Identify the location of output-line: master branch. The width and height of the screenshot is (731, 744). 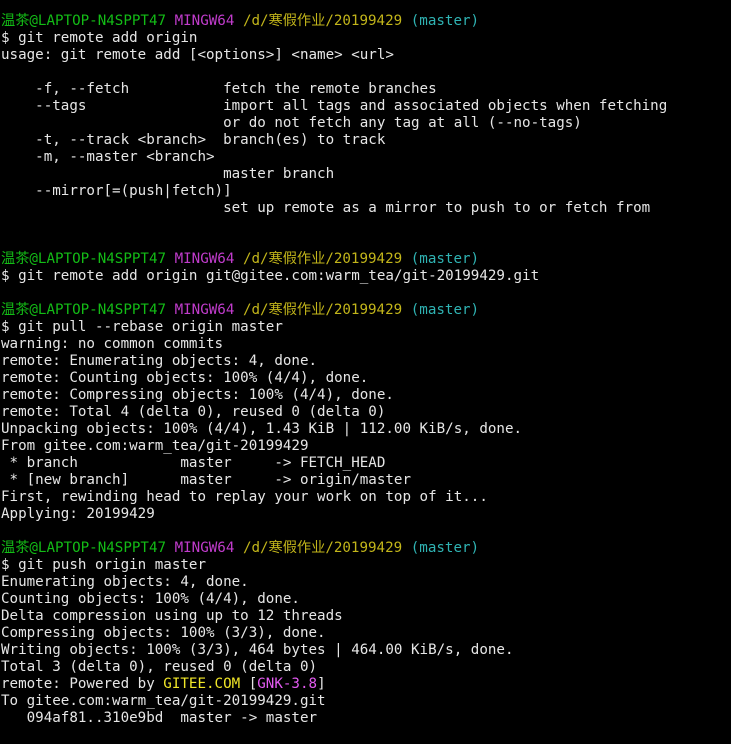
(366, 174).